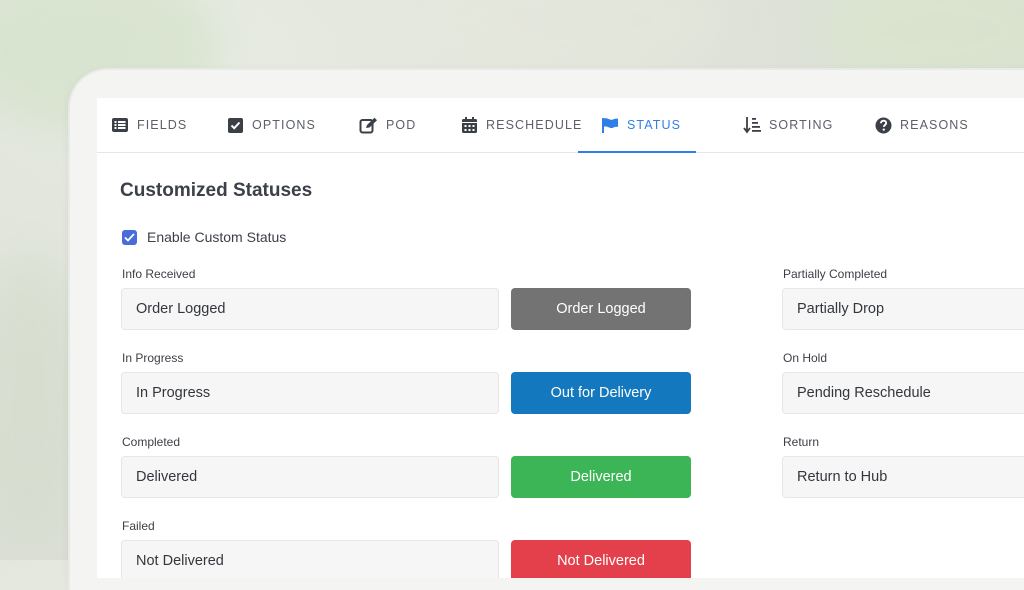 The width and height of the screenshot is (1024, 590). I want to click on list-icon, so click(120, 125).